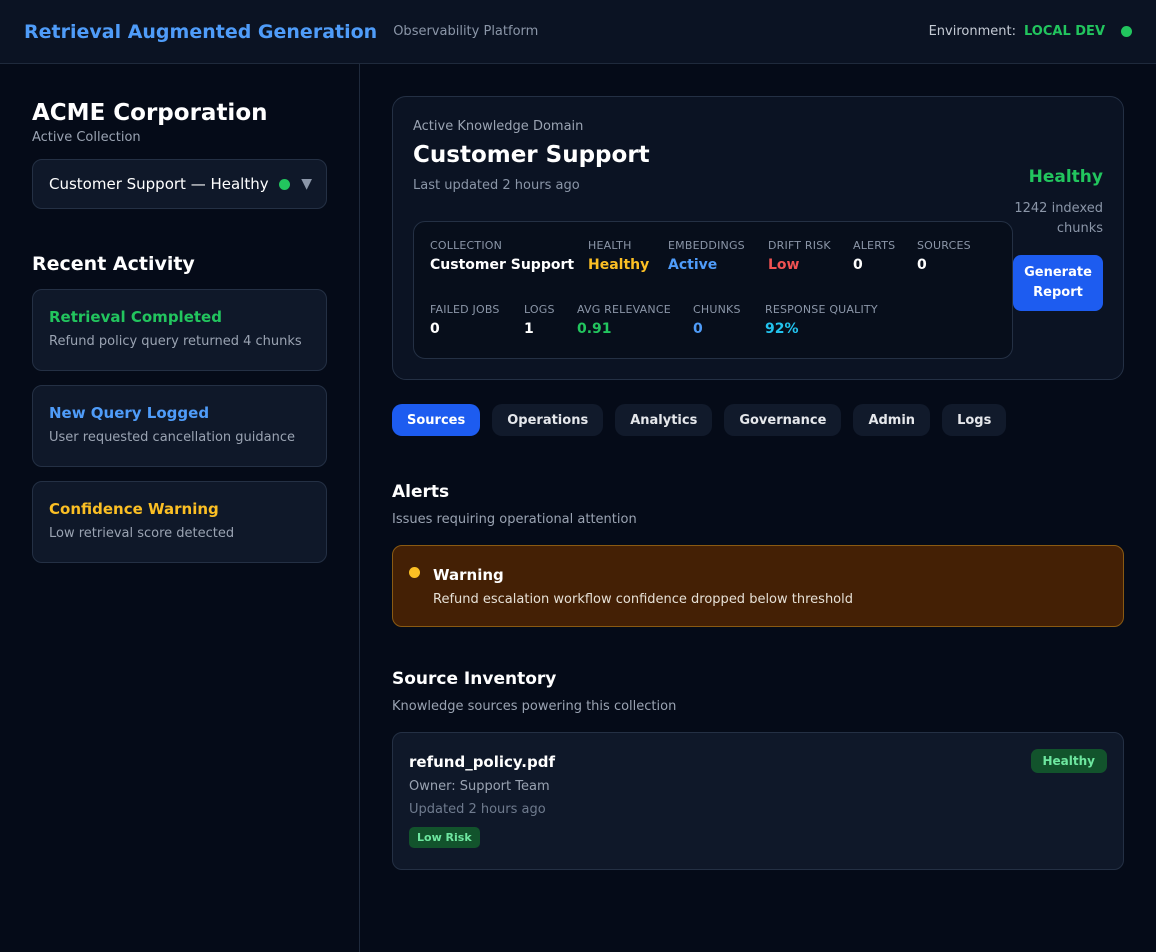 This screenshot has width=1156, height=952. What do you see at coordinates (113, 264) in the screenshot?
I see `recent-activity-title: Recent Activity` at bounding box center [113, 264].